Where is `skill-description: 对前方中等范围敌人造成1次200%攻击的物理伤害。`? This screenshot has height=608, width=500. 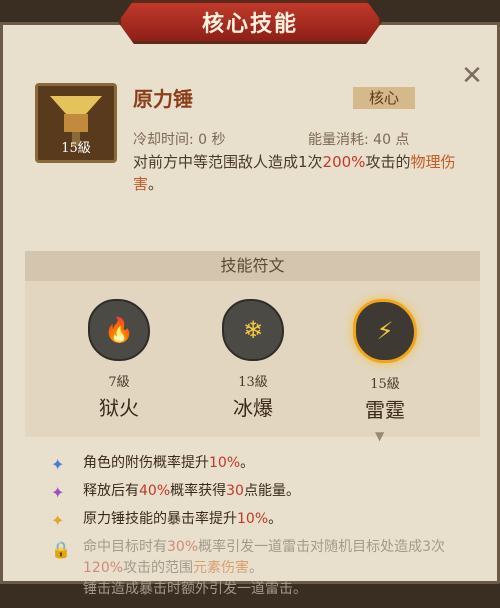
skill-description: 对前方中等范围敌人造成1次200%攻击的物理伤害。 is located at coordinates (303, 173).